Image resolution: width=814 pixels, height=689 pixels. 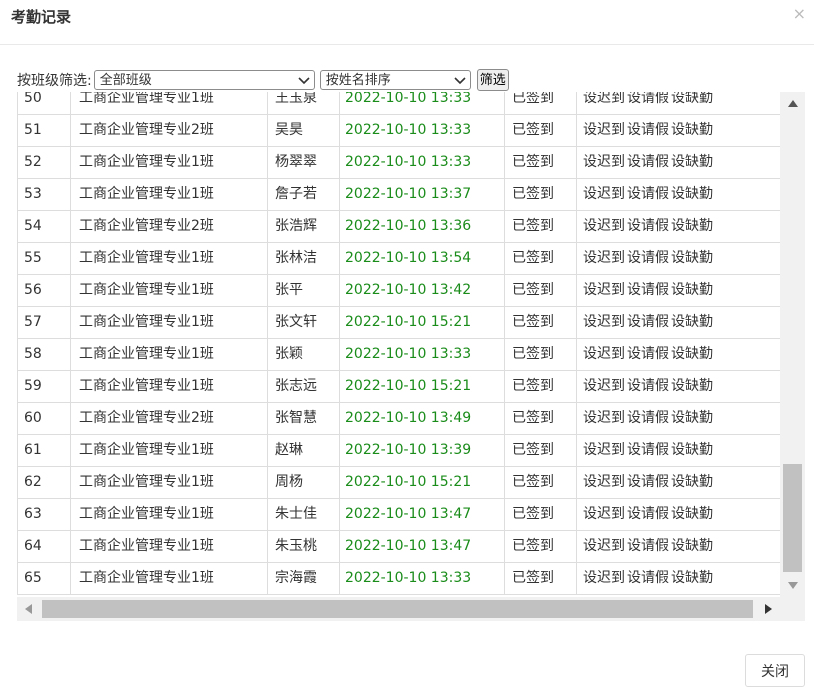 What do you see at coordinates (793, 585) in the screenshot?
I see `scroll-down-icon` at bounding box center [793, 585].